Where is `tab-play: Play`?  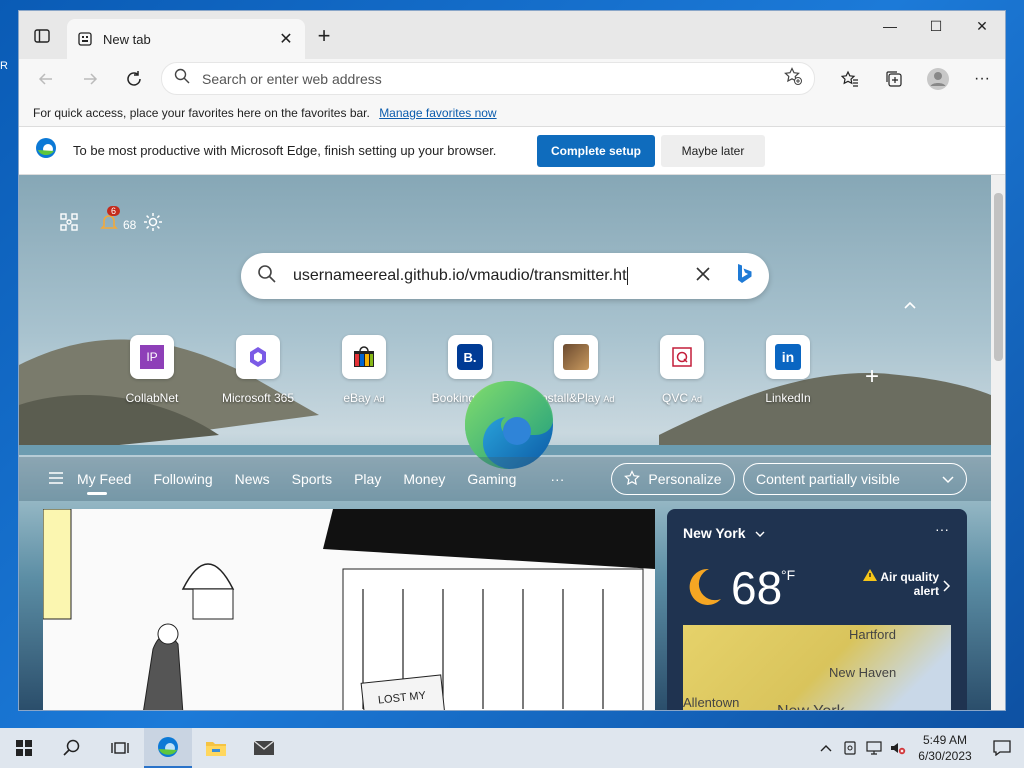 tab-play: Play is located at coordinates (367, 479).